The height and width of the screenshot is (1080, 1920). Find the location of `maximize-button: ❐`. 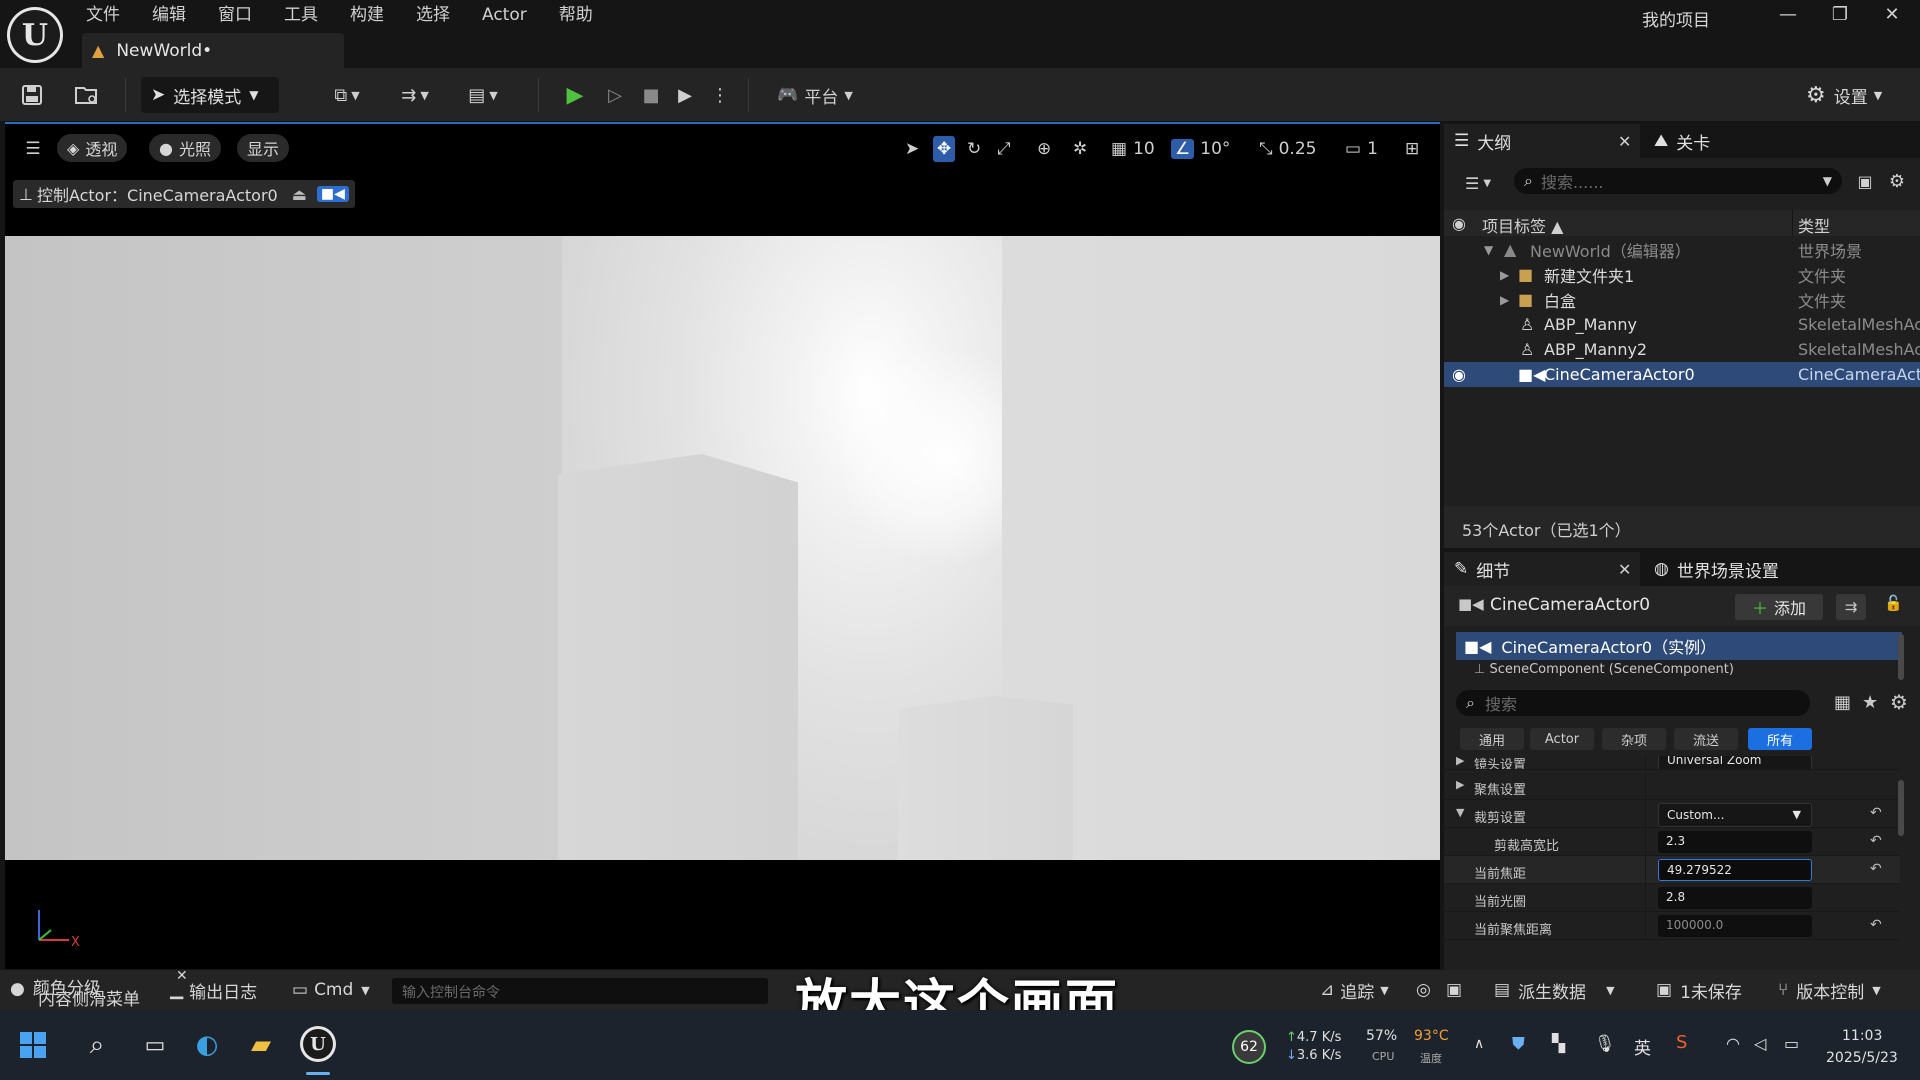

maximize-button: ❐ is located at coordinates (1840, 15).